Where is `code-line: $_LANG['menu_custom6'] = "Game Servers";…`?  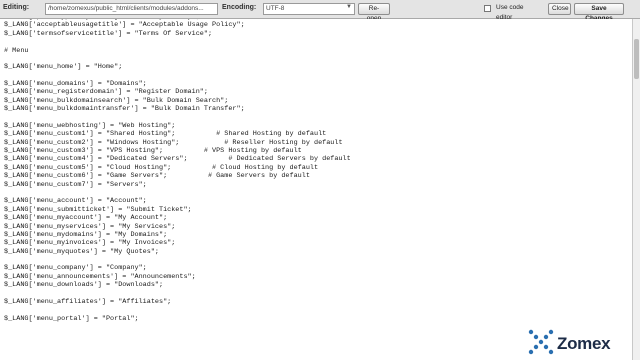
code-line: $_LANG['menu_custom6'] = "Game Servers";… is located at coordinates (157, 176).